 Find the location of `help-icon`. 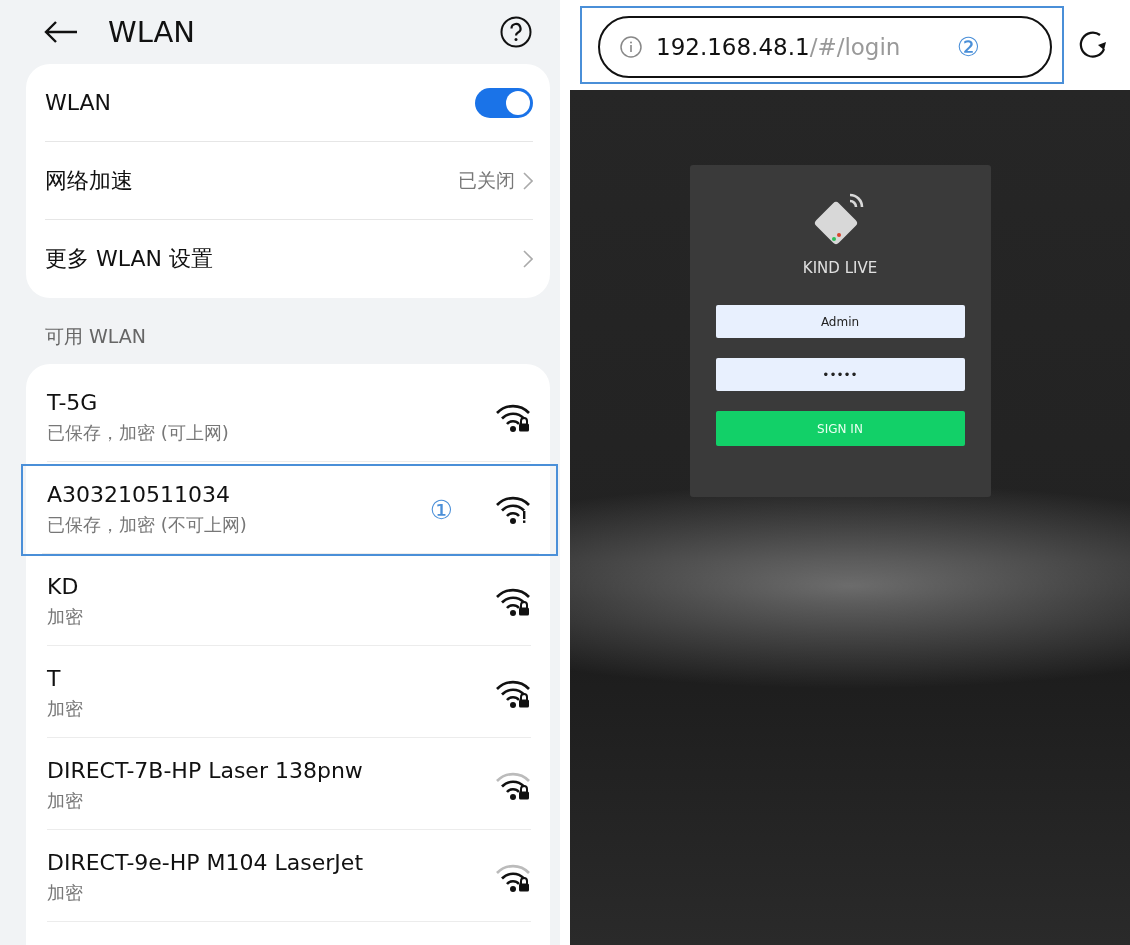

help-icon is located at coordinates (516, 32).